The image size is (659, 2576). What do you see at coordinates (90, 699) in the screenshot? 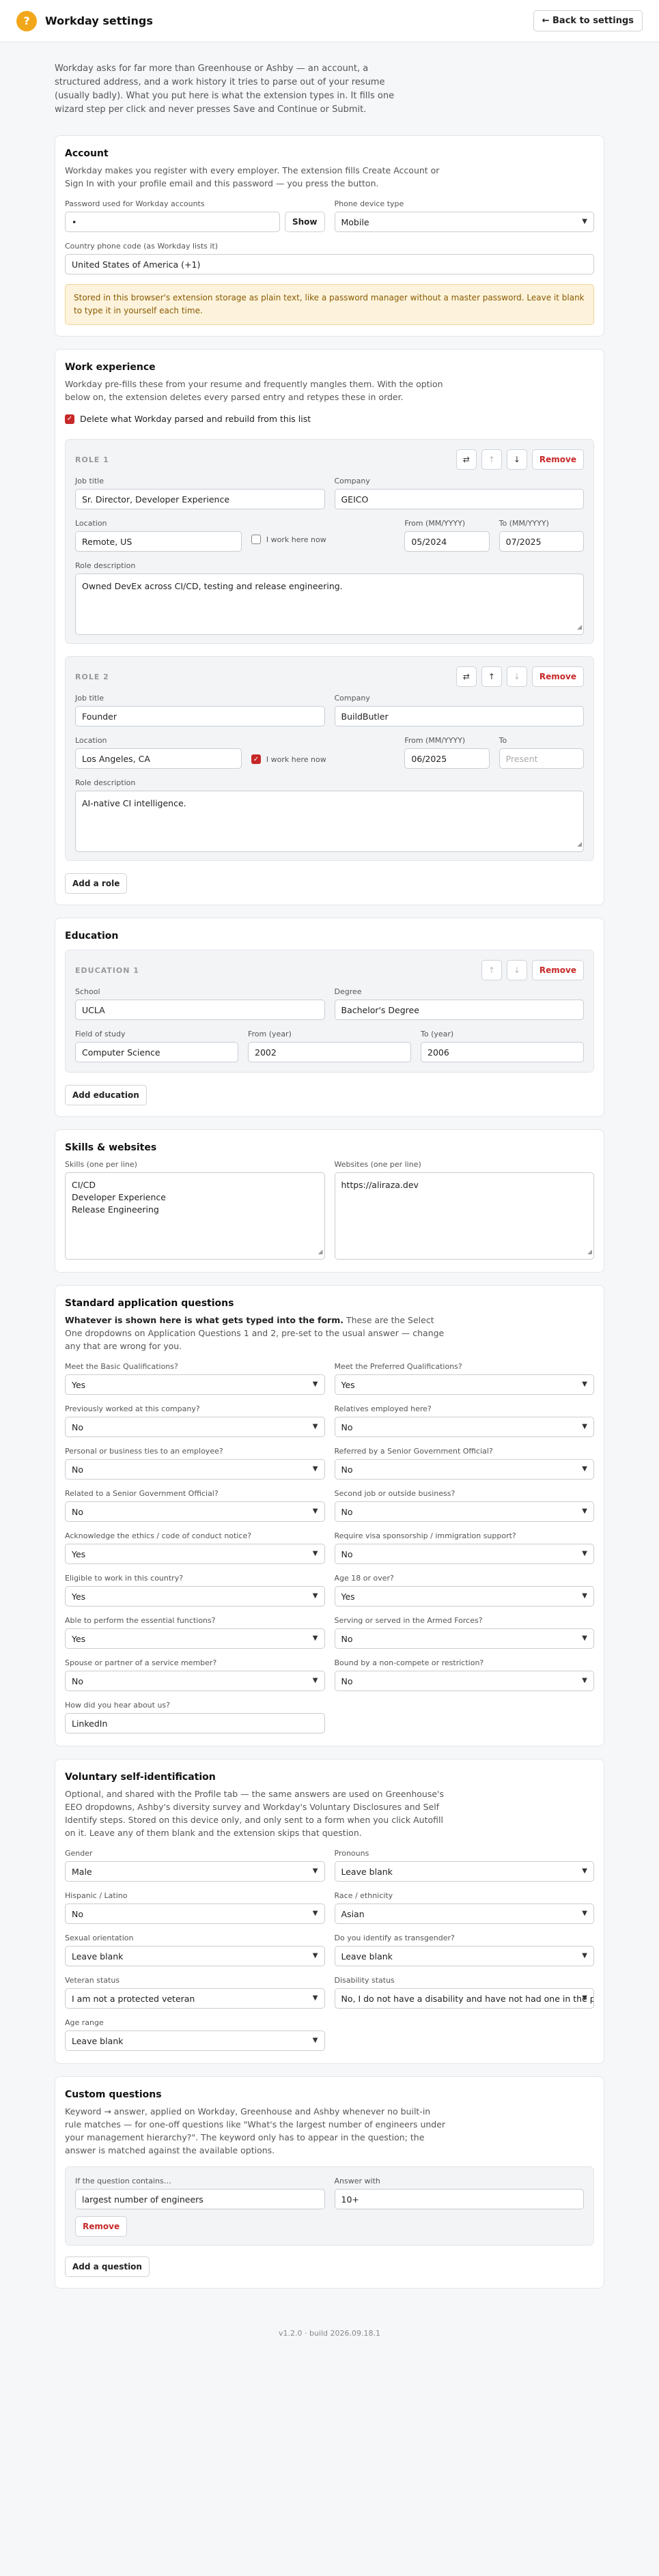
I see `job-title-label: Job title` at bounding box center [90, 699].